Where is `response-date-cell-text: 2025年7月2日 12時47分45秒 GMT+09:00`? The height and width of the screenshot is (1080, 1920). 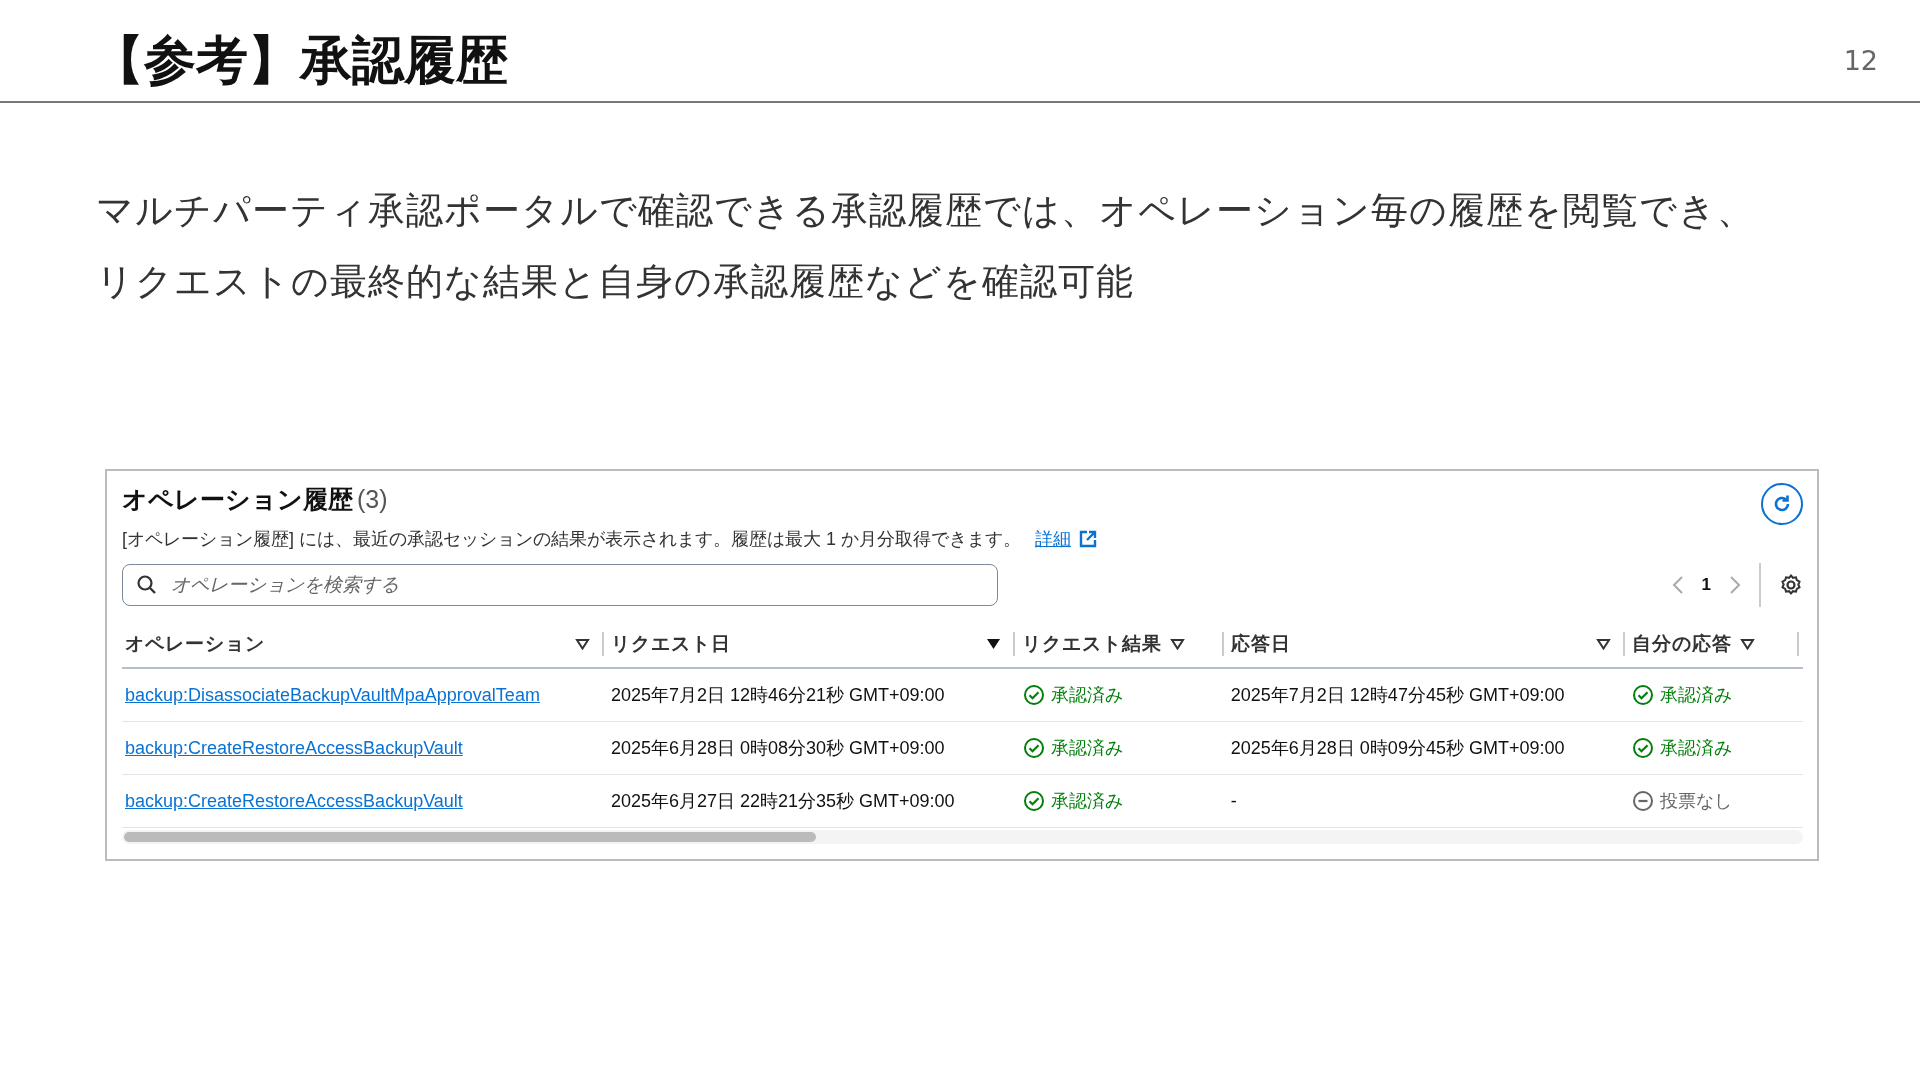
response-date-cell-text: 2025年7月2日 12時47分45秒 GMT+09:00 is located at coordinates (1397, 695).